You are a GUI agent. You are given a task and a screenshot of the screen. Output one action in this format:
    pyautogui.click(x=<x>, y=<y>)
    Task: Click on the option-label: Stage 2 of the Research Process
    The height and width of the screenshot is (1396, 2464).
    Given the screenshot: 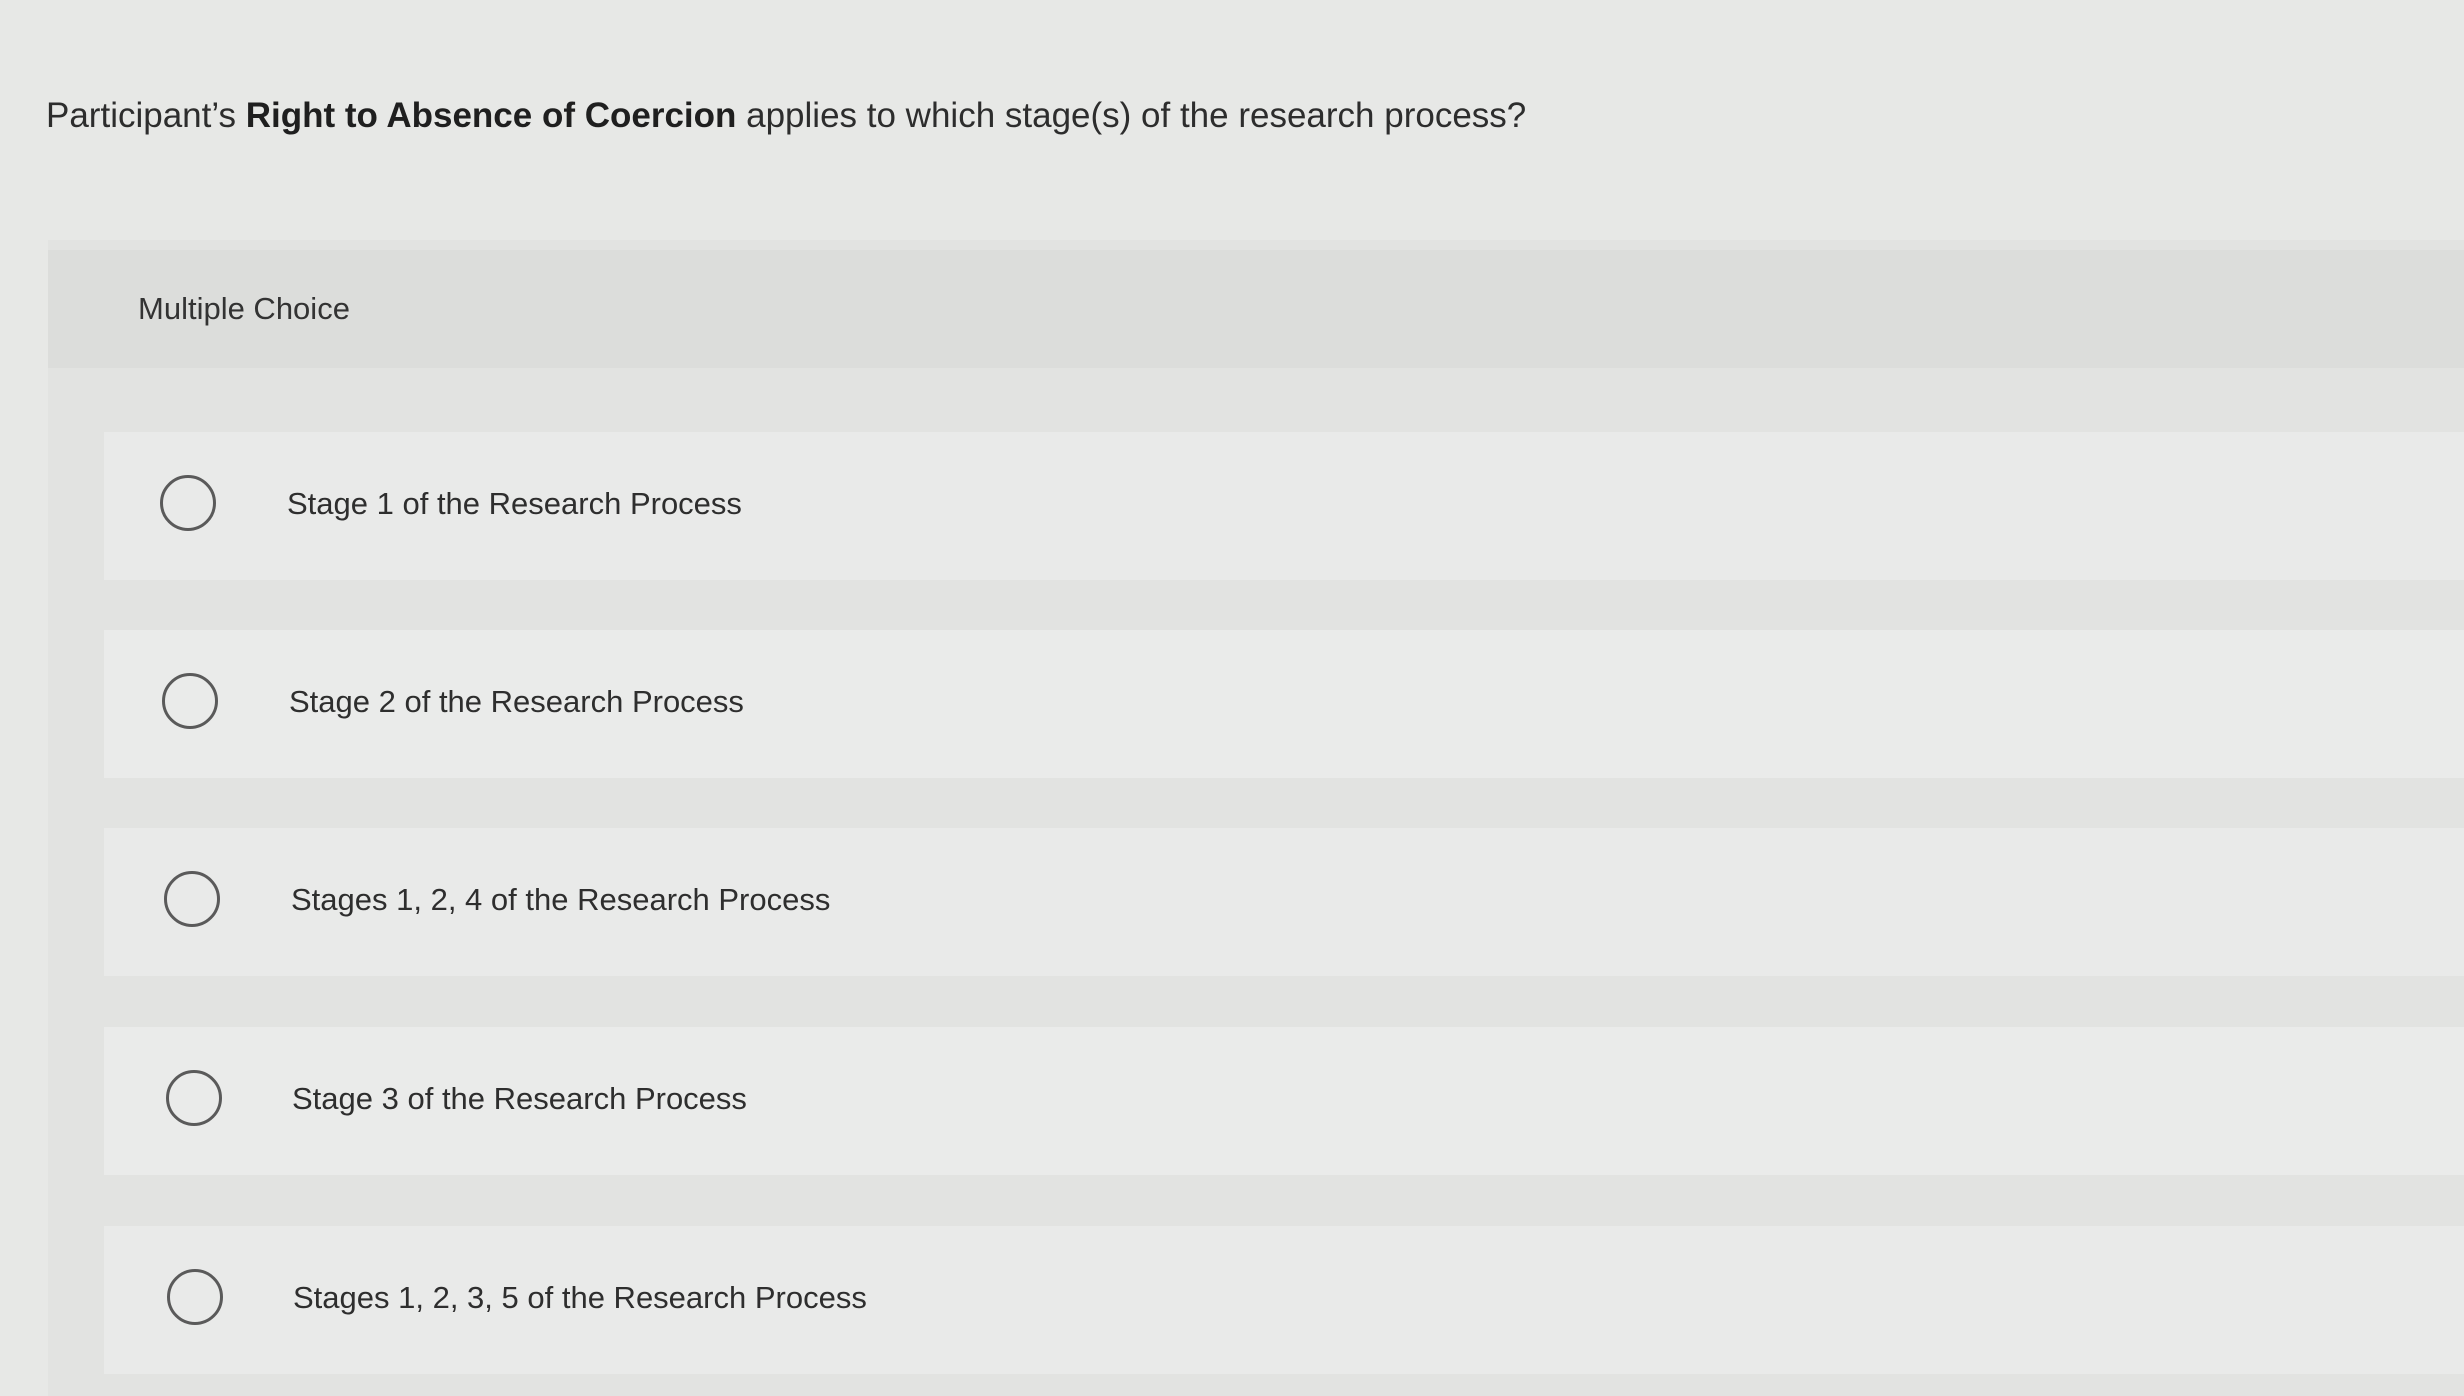 What is the action you would take?
    pyautogui.click(x=516, y=701)
    